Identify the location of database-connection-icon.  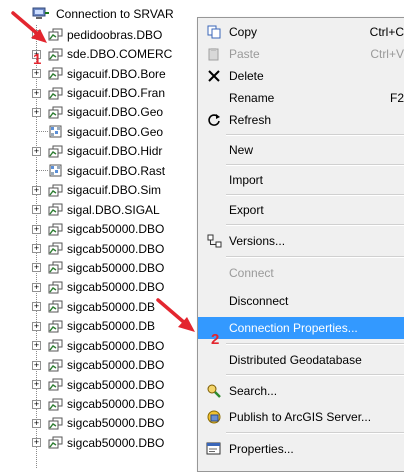
(40, 13).